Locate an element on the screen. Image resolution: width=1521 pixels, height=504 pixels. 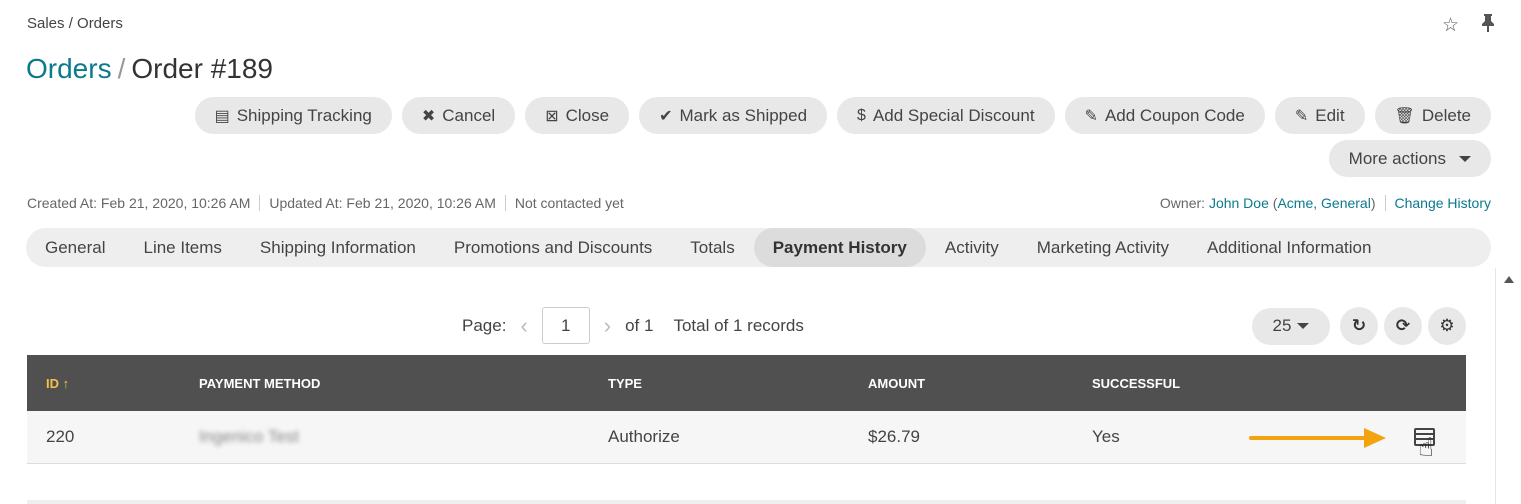
tab-additional-information: Additional Information is located at coordinates (1289, 247).